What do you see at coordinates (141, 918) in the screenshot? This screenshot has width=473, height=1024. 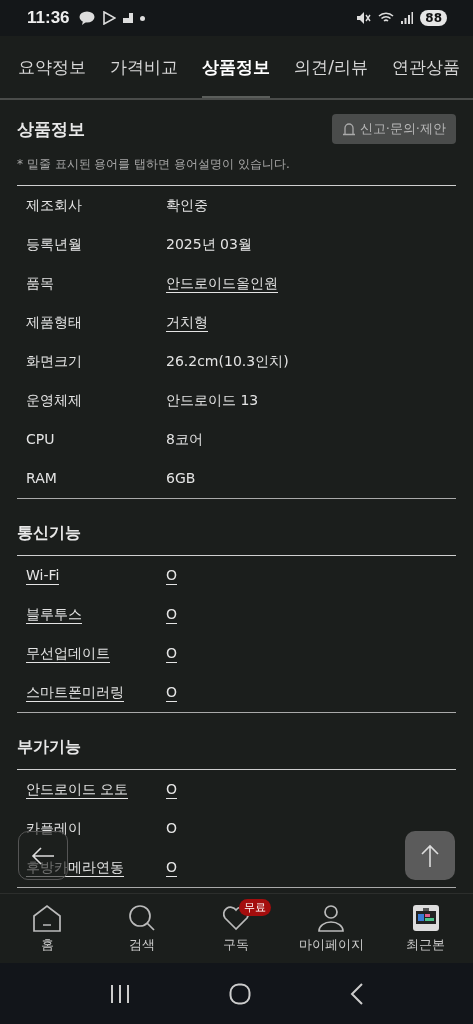 I see `search-icon` at bounding box center [141, 918].